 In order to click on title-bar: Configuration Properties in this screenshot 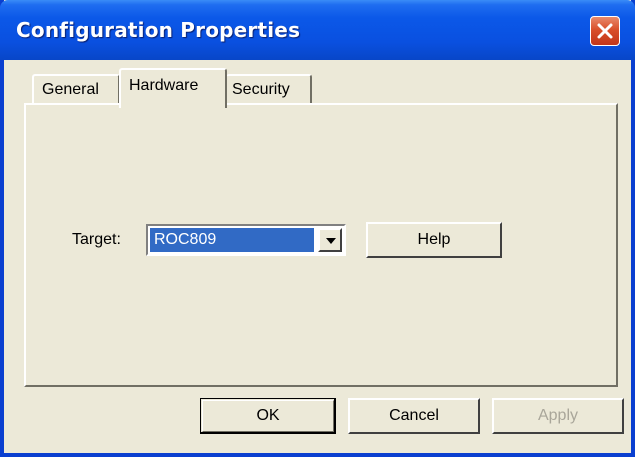, I will do `click(317, 30)`.